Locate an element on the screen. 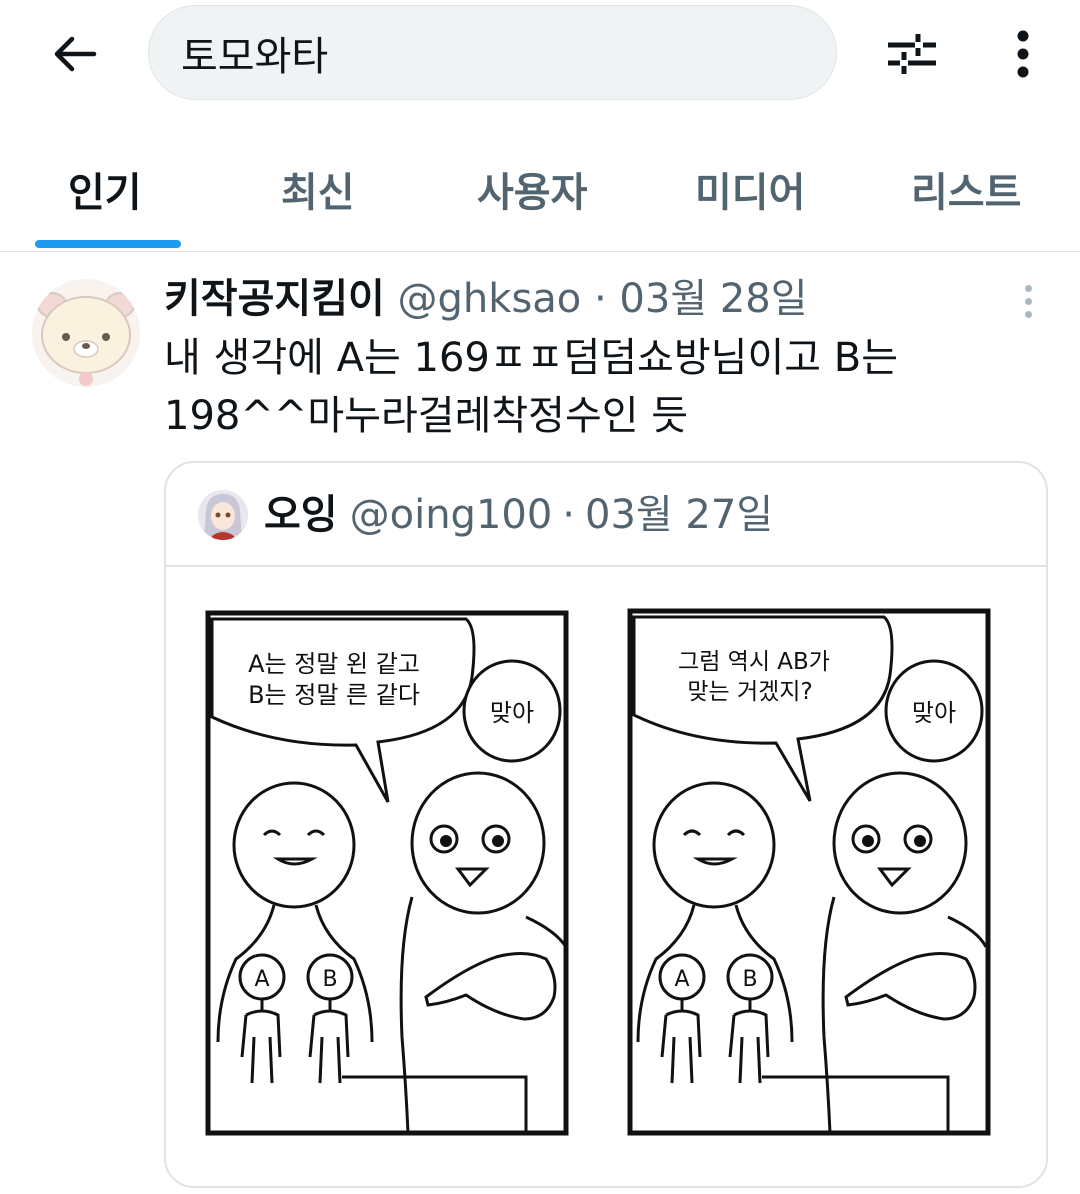 This screenshot has height=1194, width=1080. figure-a-label-2: A is located at coordinates (681, 979).